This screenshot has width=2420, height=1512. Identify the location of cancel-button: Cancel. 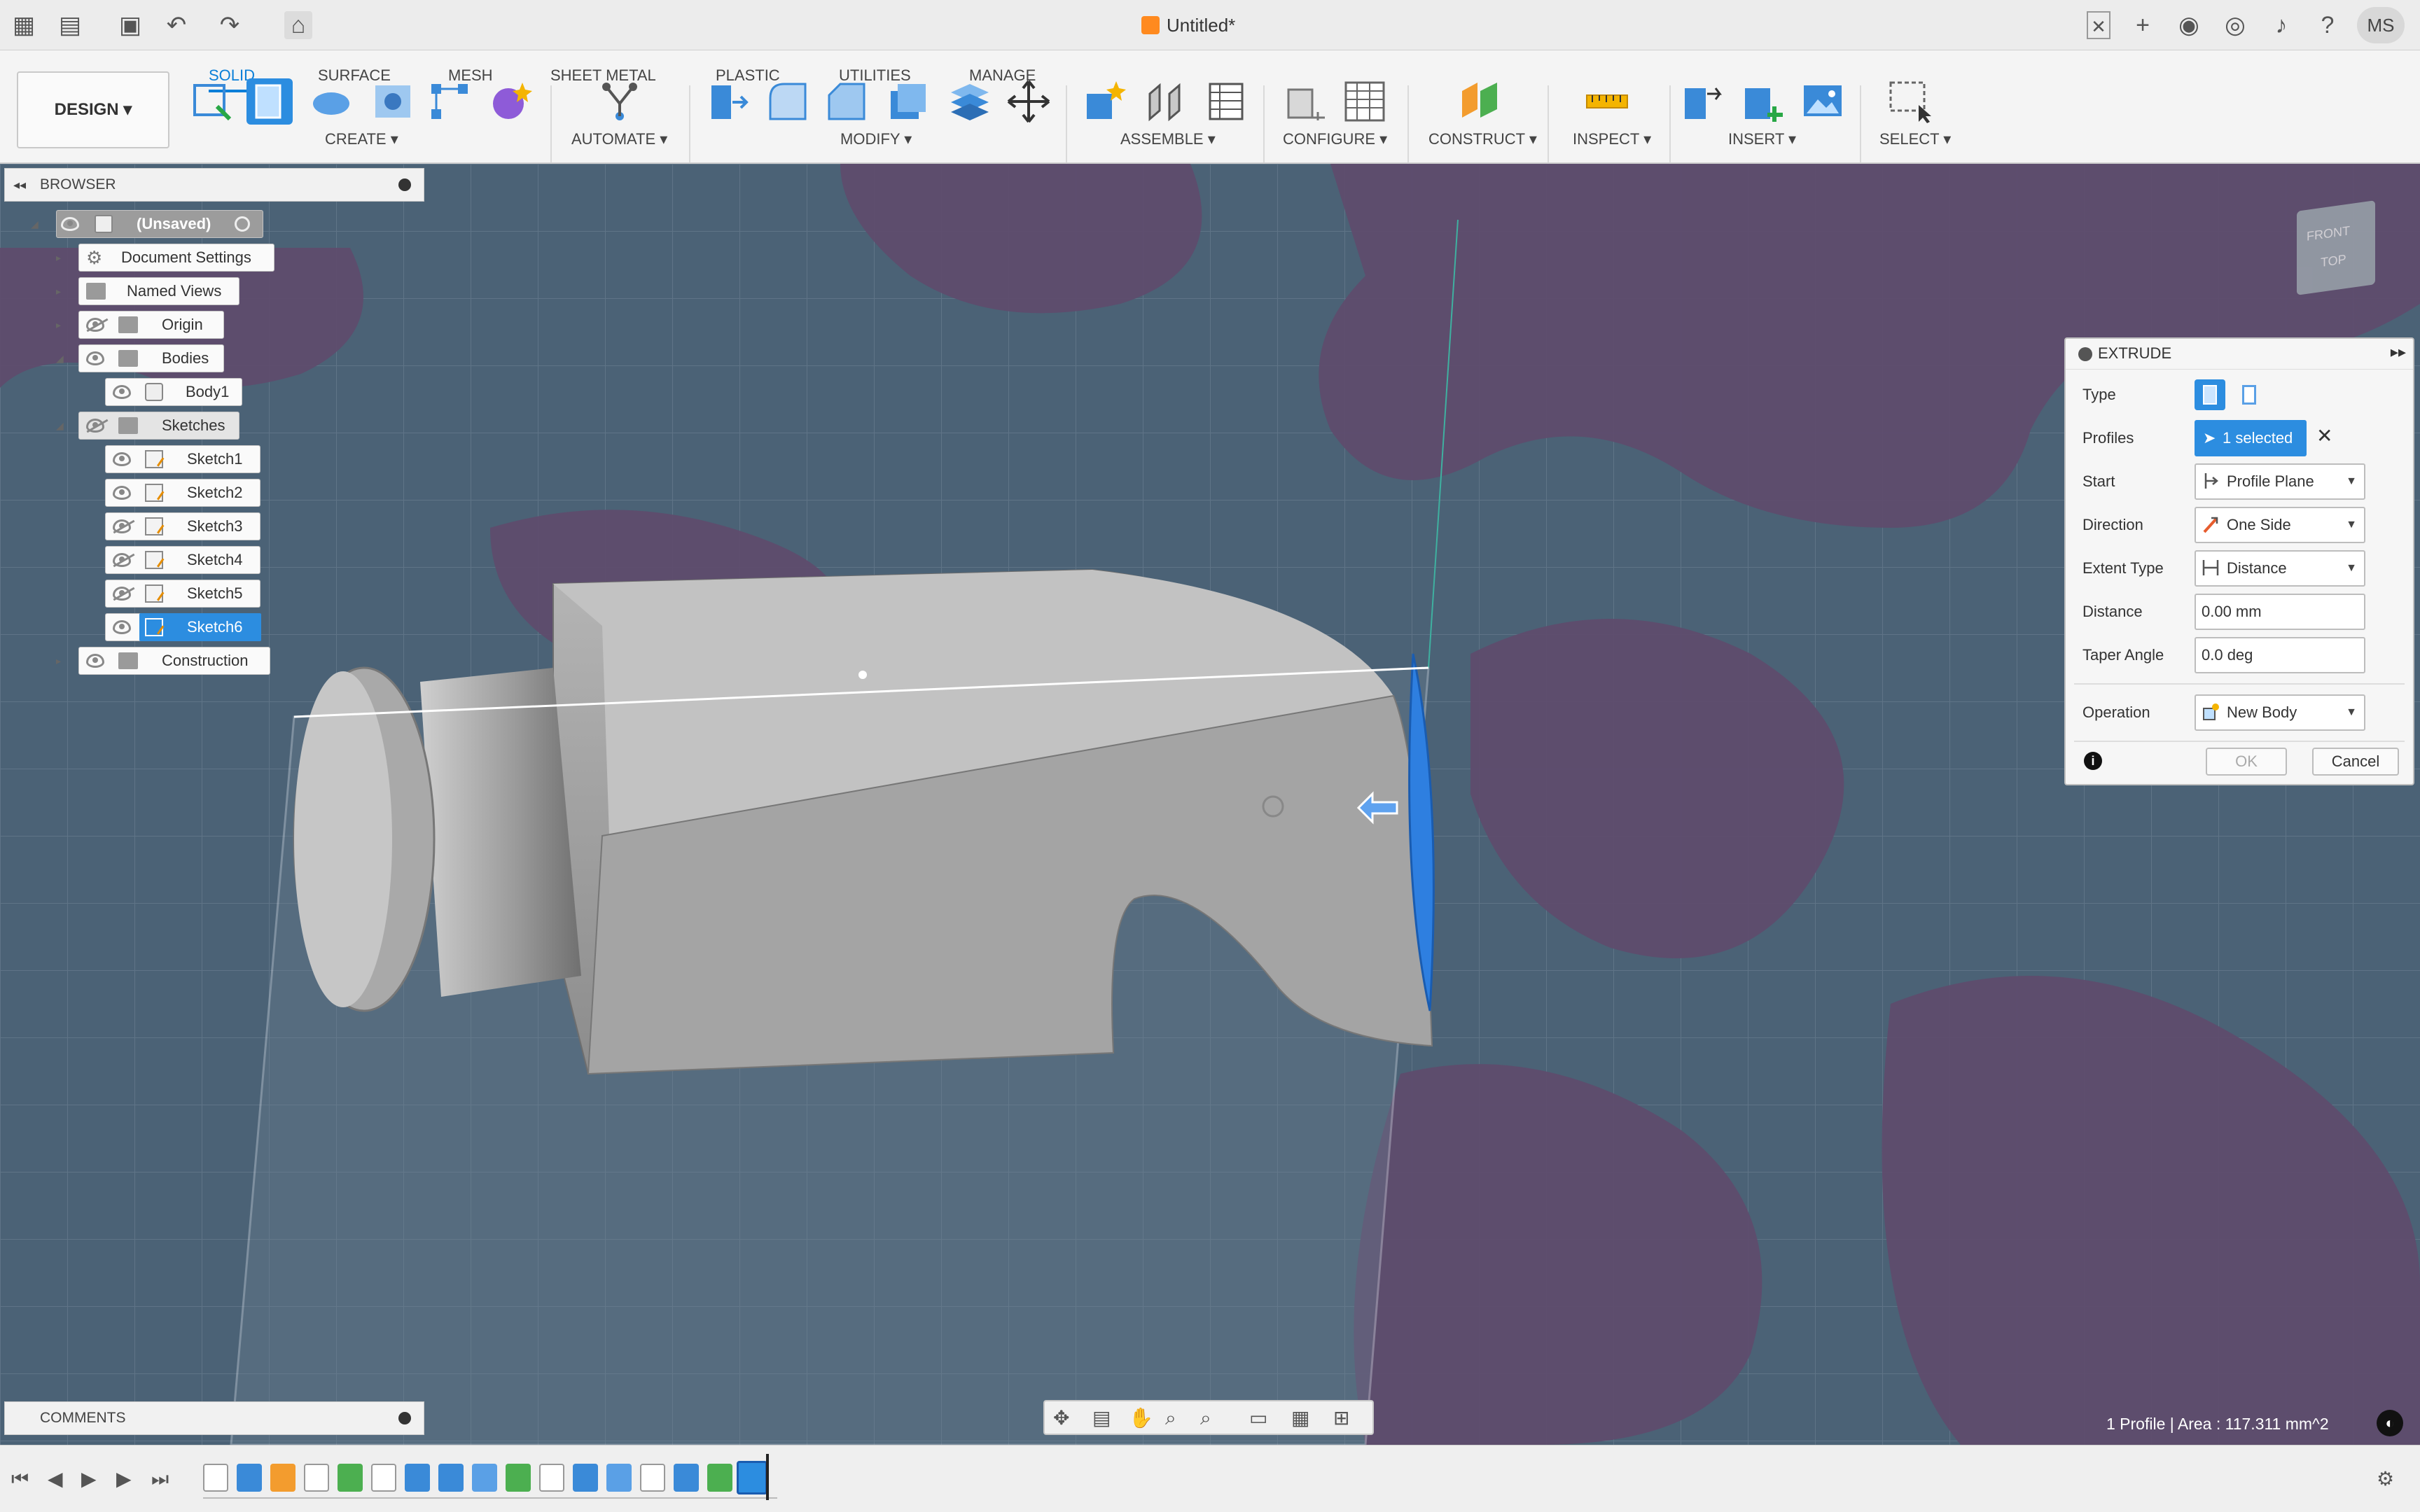
(2355, 762).